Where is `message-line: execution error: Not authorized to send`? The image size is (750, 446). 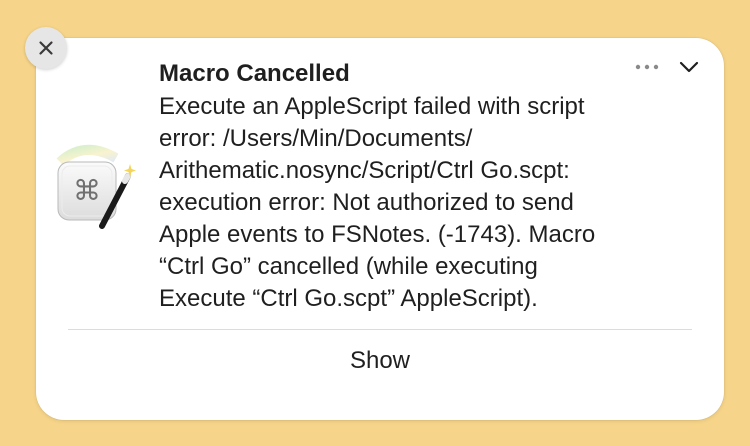
message-line: execution error: Not authorized to send is located at coordinates (366, 202).